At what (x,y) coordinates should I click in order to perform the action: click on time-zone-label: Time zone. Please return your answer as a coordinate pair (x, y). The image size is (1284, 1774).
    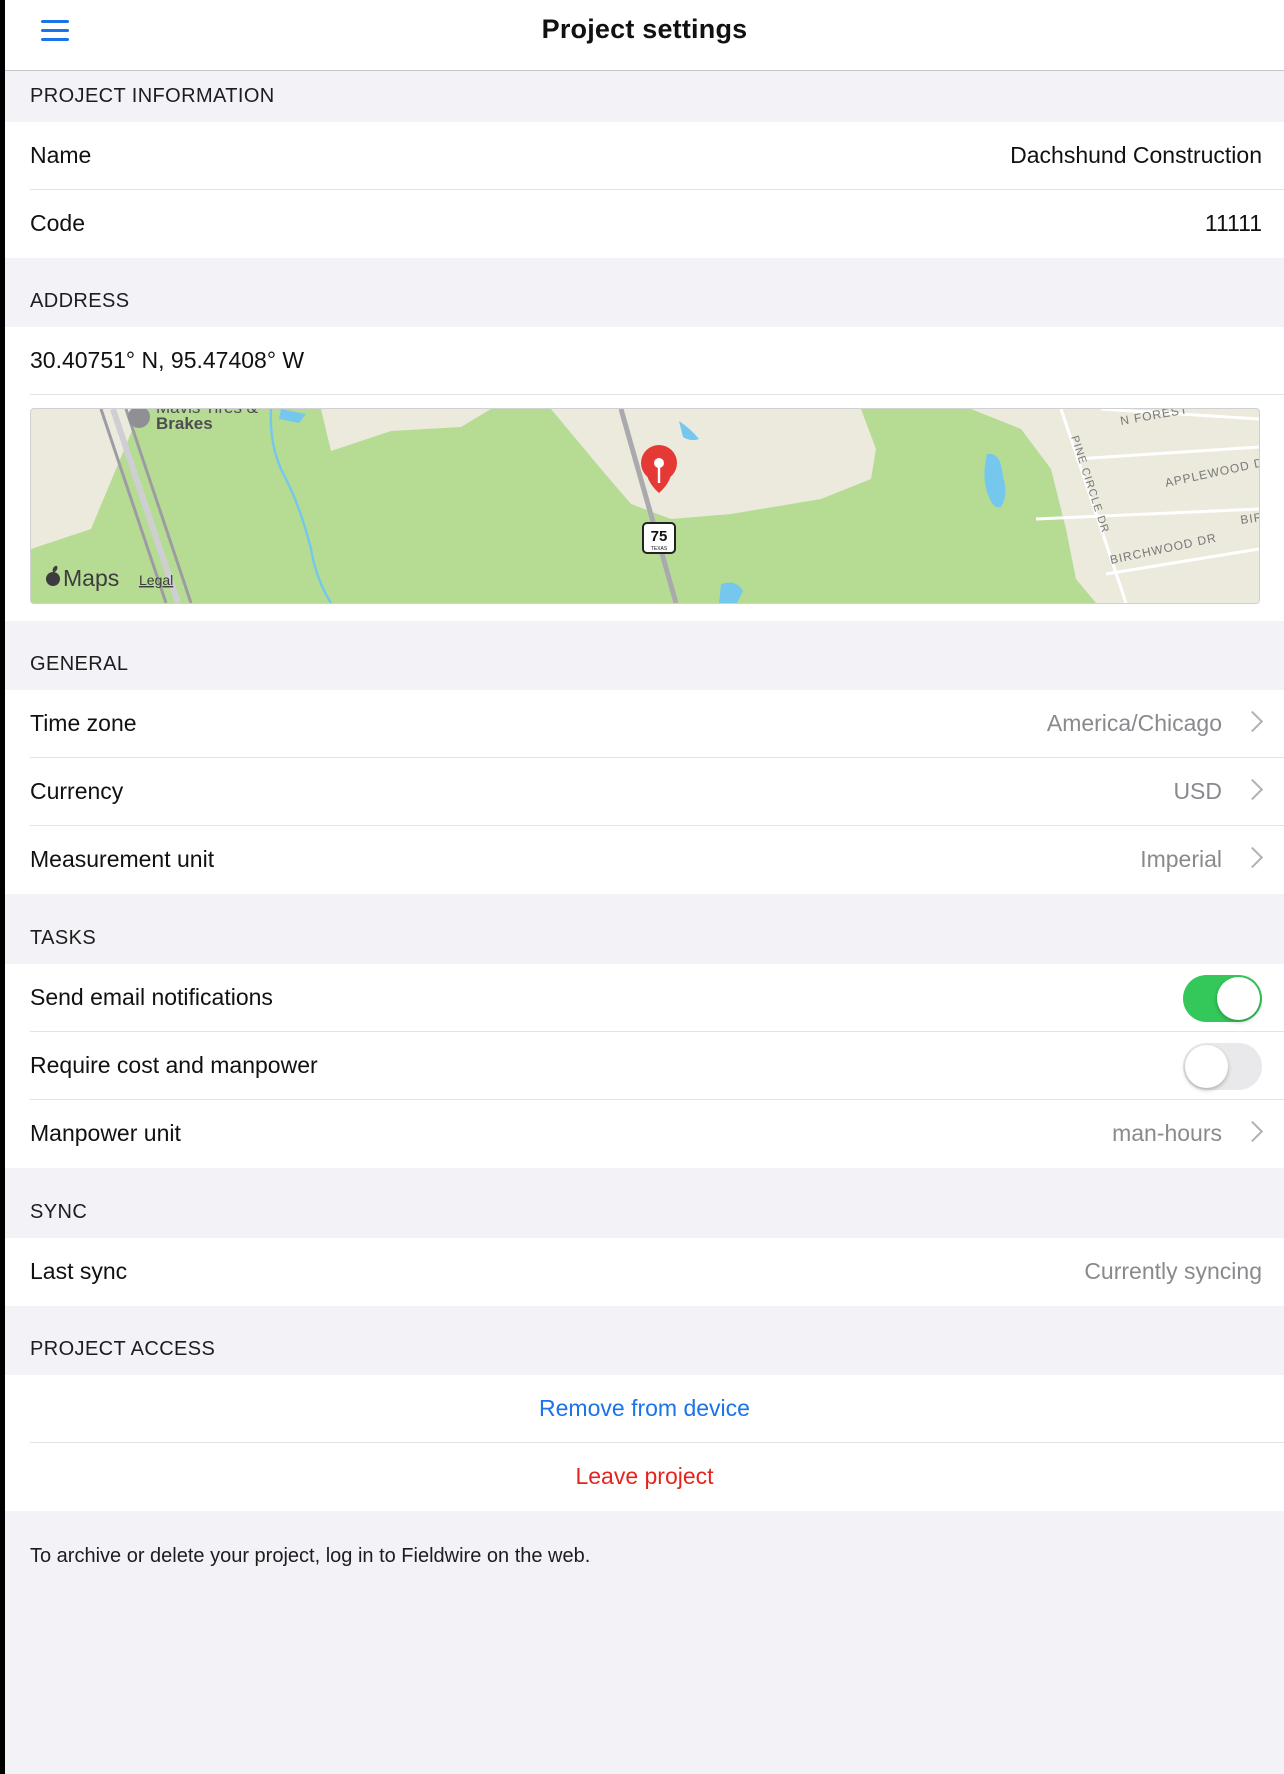
    Looking at the image, I should click on (83, 723).